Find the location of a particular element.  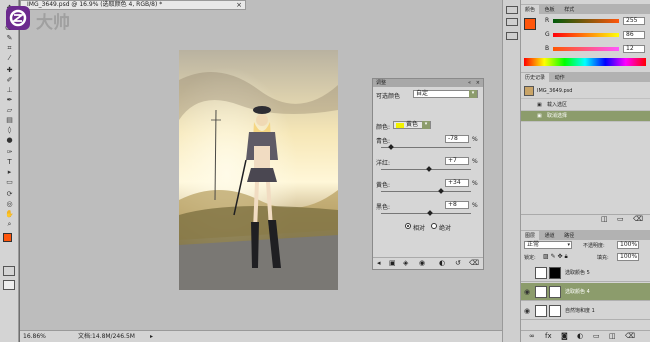

layers-panel-tabs: 图层 通道 路径 is located at coordinates (585, 235).